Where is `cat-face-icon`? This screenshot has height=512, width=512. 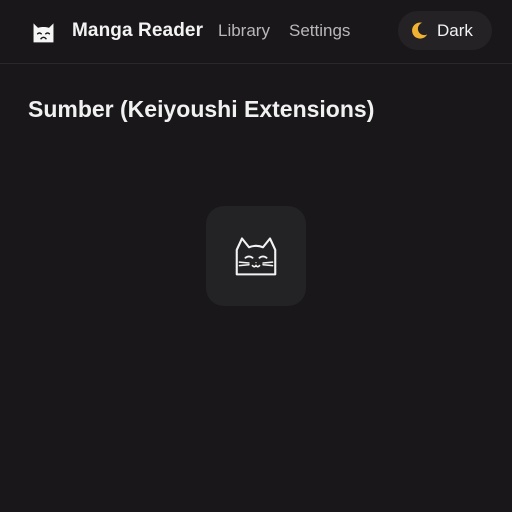 cat-face-icon is located at coordinates (256, 256).